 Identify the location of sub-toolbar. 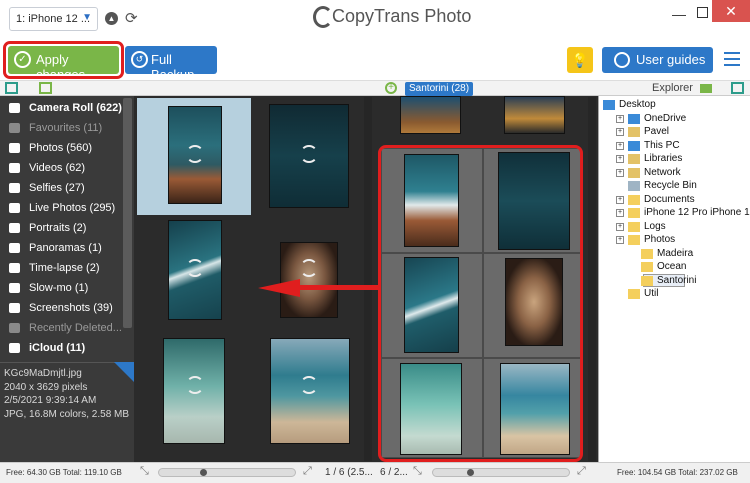
(375, 88).